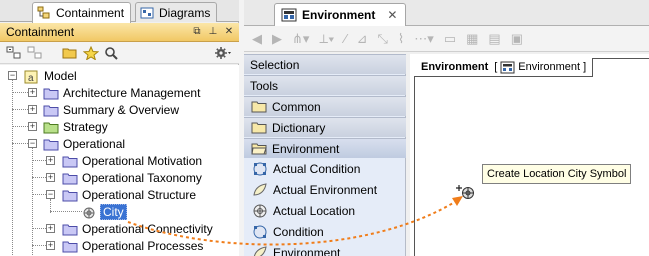 This screenshot has width=649, height=256. I want to click on palette-item-label: Selection, so click(275, 64).